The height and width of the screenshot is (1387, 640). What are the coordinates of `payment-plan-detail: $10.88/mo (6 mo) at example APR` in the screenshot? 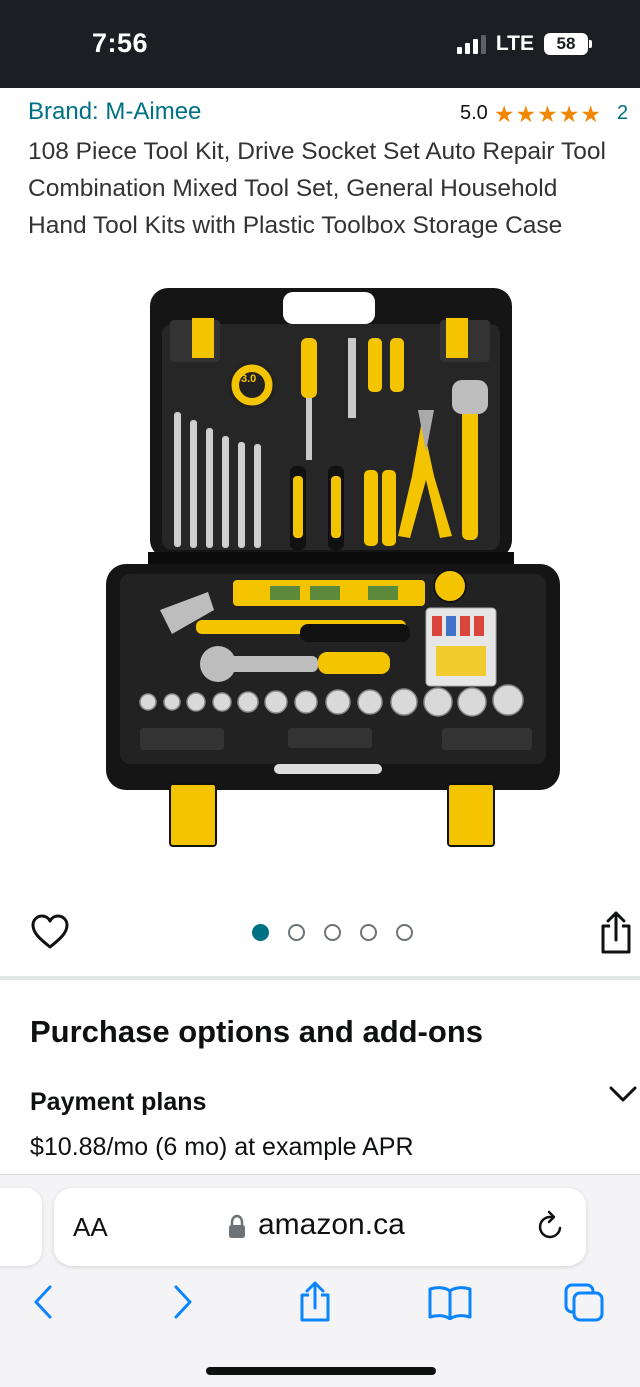 It's located at (222, 1147).